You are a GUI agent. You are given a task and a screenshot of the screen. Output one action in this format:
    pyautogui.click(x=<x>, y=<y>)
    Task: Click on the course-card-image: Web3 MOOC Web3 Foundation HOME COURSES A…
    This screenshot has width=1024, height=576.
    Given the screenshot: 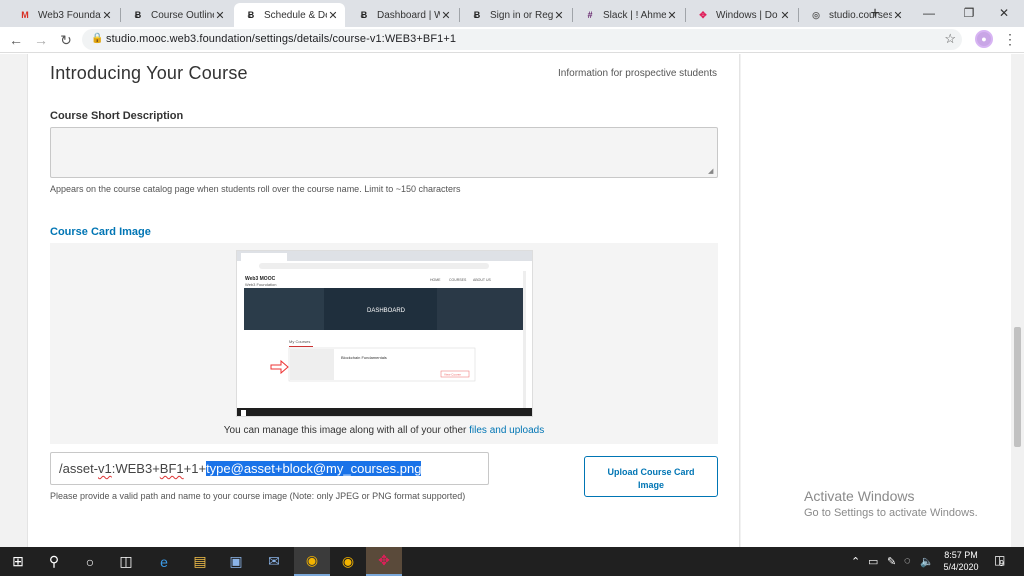 What is the action you would take?
    pyautogui.click(x=384, y=333)
    